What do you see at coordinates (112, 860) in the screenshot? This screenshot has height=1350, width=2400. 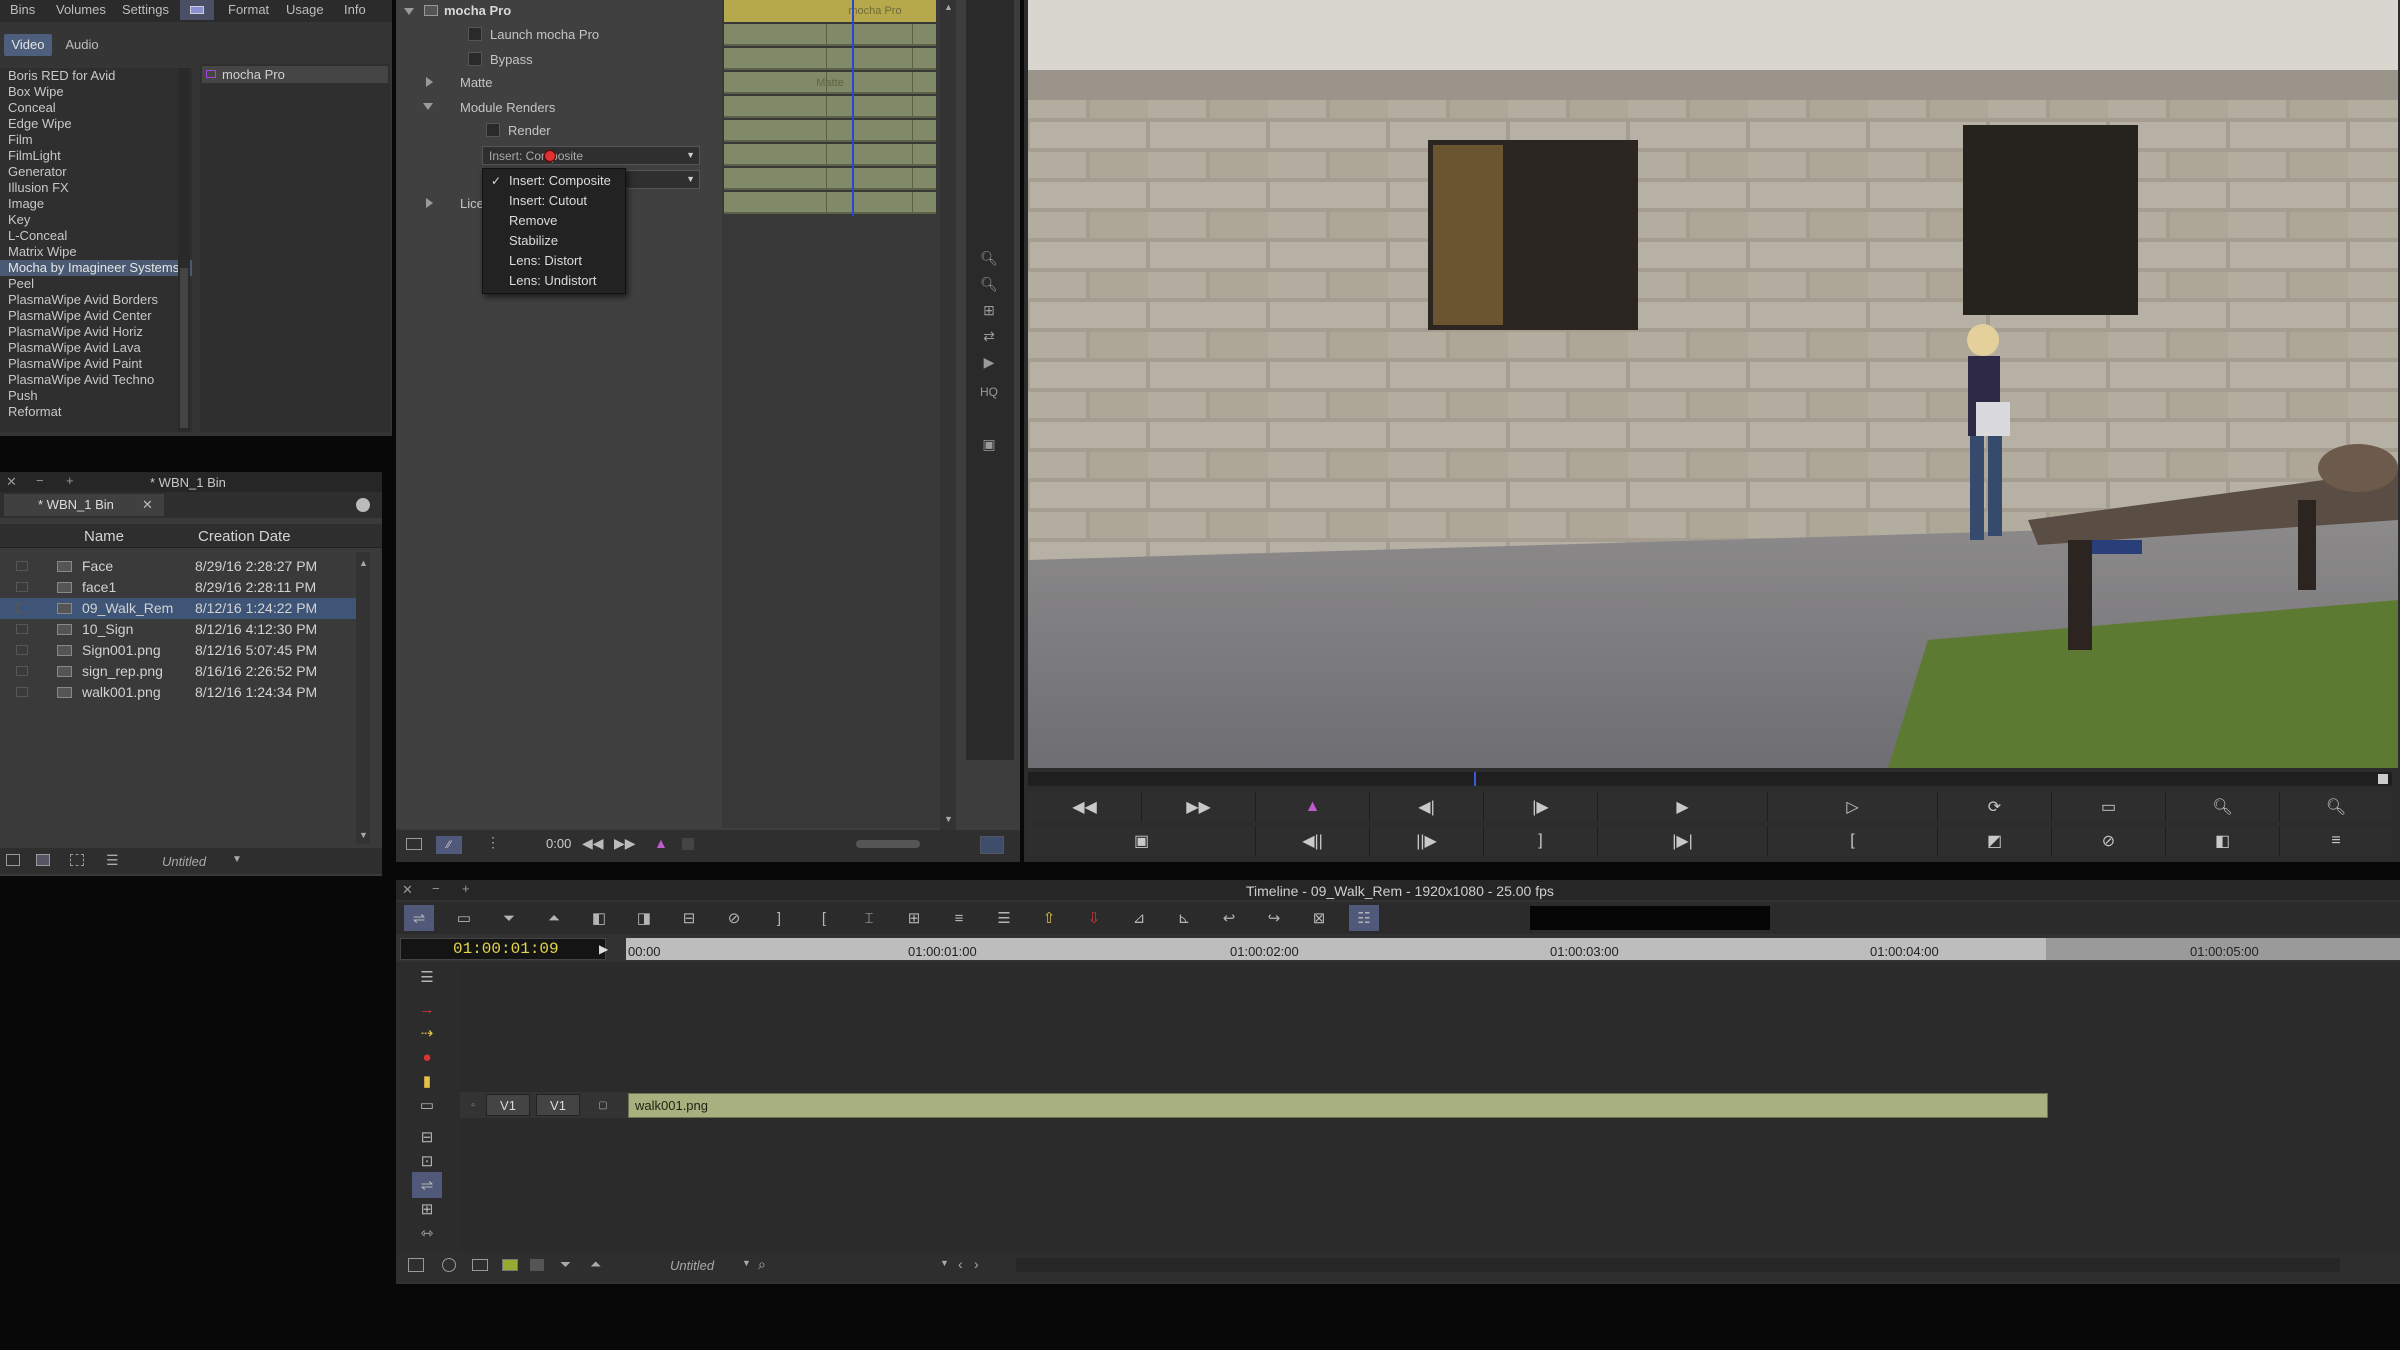 I see `script-view-icon: ☰` at bounding box center [112, 860].